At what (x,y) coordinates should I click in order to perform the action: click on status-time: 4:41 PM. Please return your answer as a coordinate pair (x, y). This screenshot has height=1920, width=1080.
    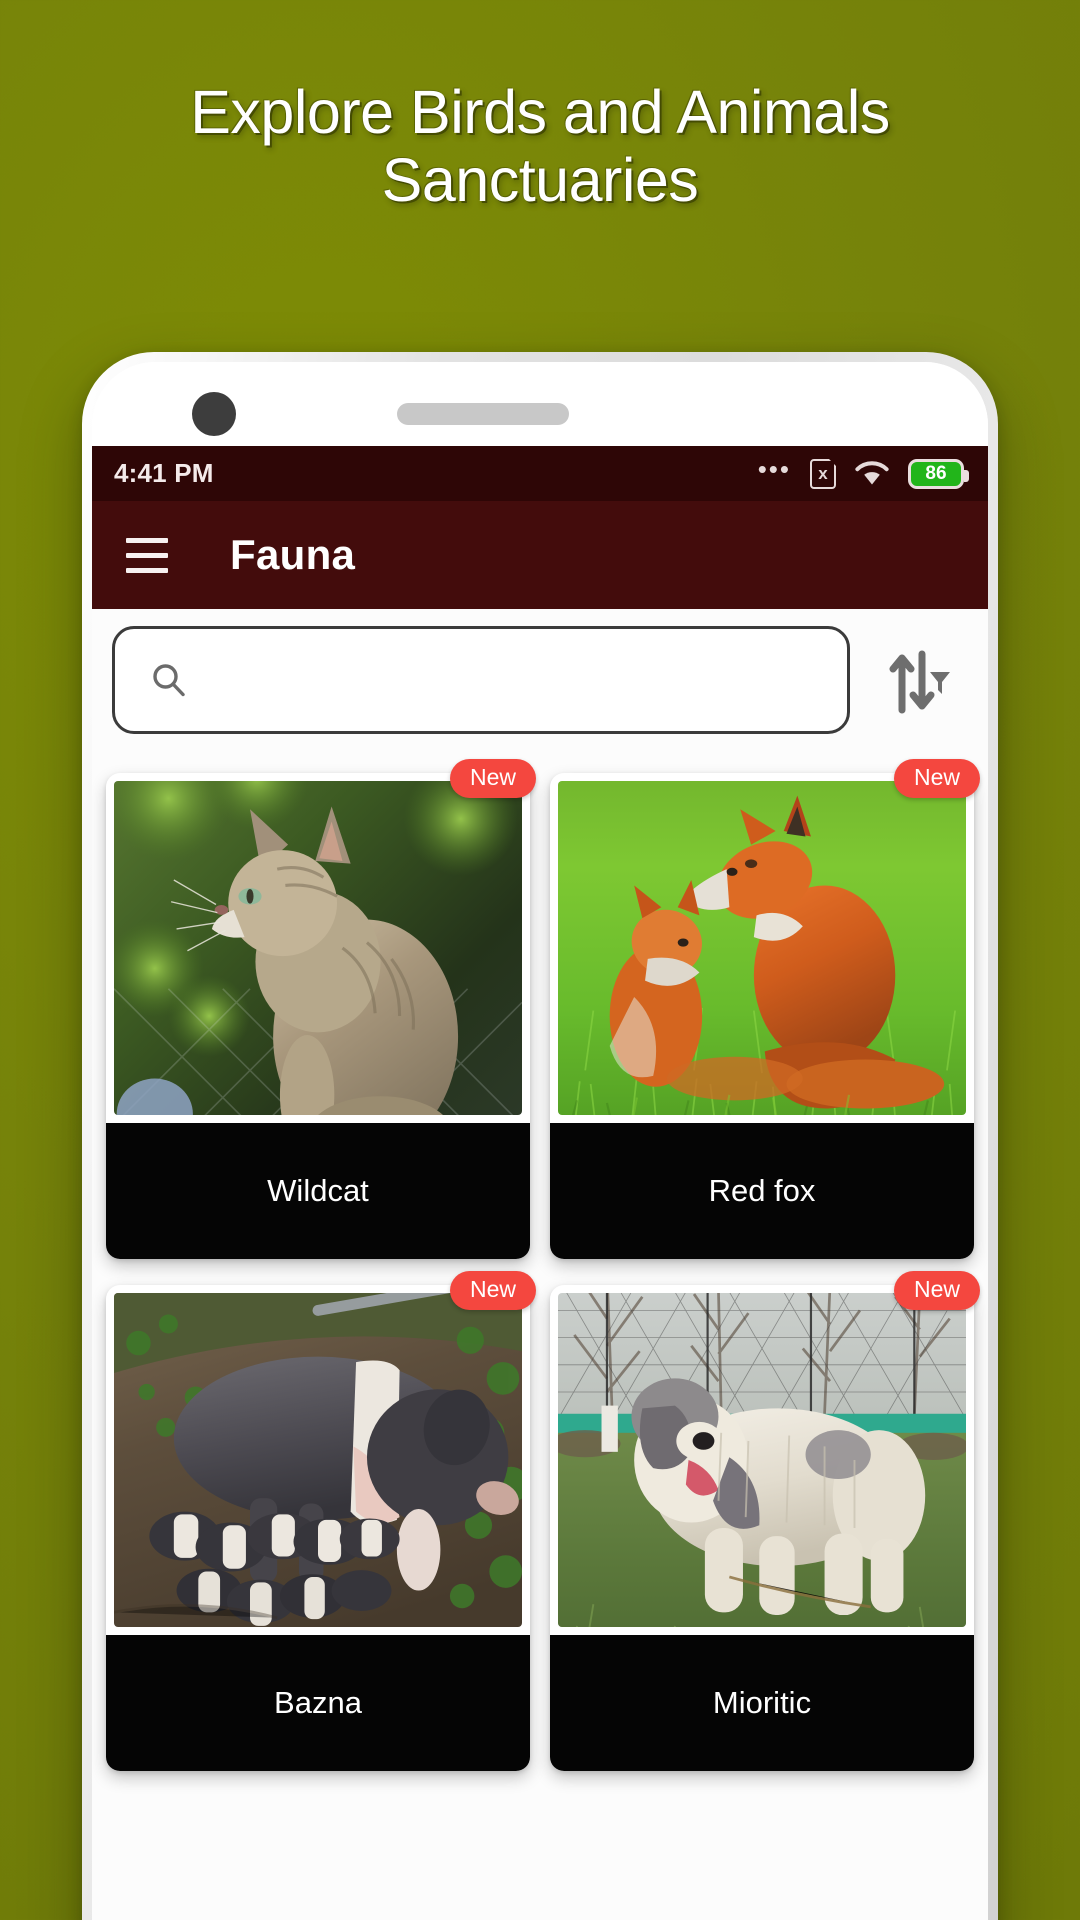
    Looking at the image, I should click on (164, 473).